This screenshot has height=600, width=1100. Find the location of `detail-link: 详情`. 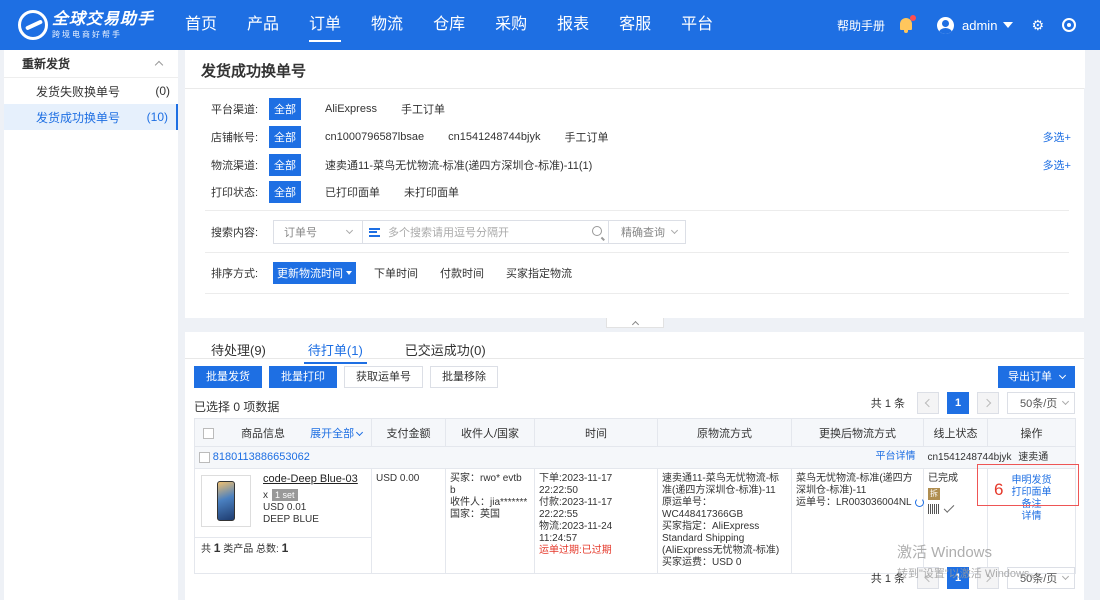

detail-link: 详情 is located at coordinates (1031, 517).